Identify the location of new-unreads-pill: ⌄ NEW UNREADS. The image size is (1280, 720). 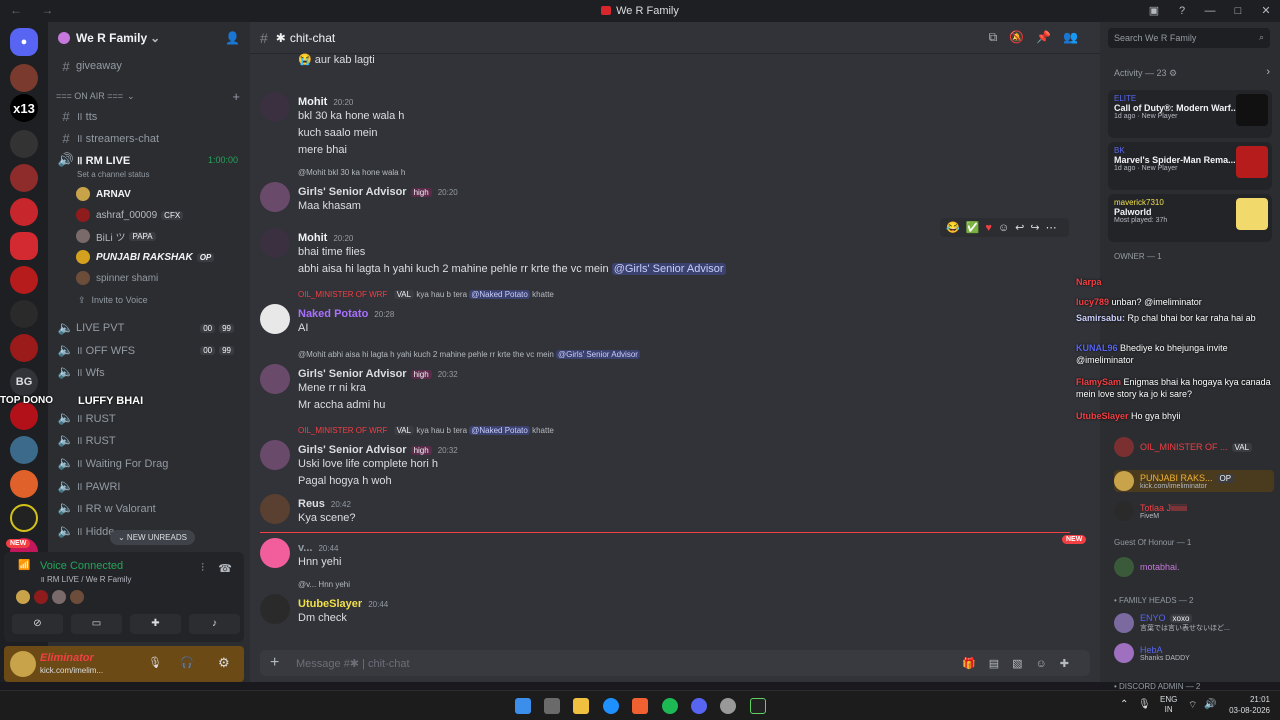
(152, 537).